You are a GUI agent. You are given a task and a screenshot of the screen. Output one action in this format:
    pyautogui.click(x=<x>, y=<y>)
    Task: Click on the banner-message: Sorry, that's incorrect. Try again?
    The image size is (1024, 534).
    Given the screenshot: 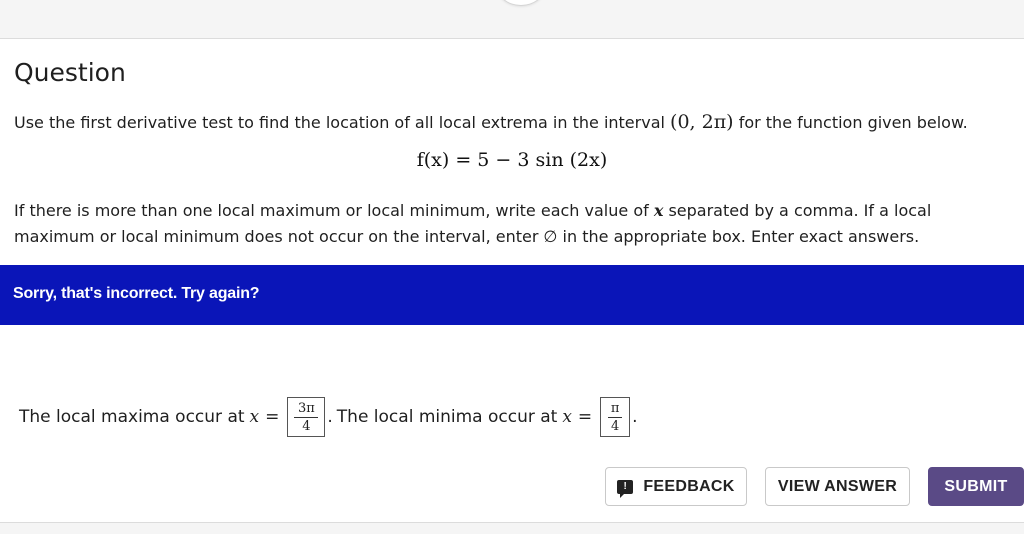 What is the action you would take?
    pyautogui.click(x=136, y=293)
    